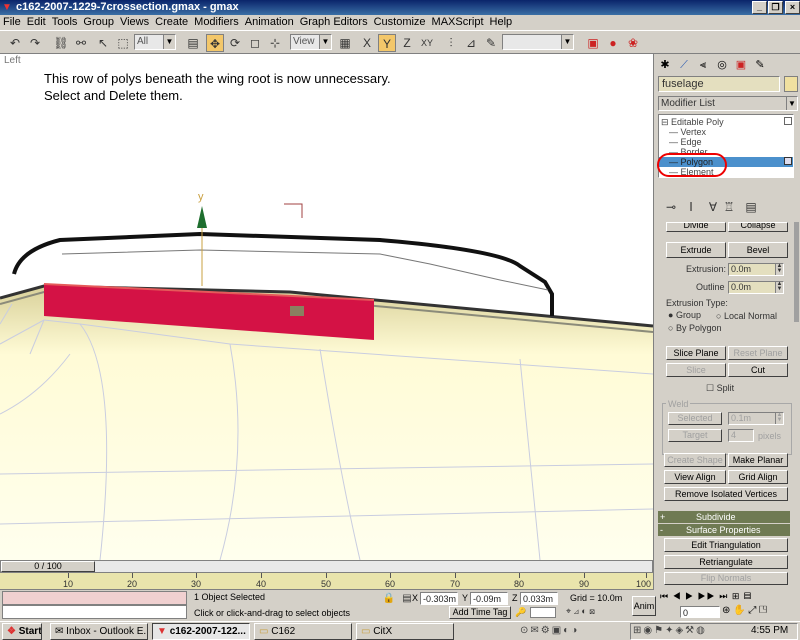 This screenshot has height=640, width=800. I want to click on reset-plane-button: Reset Plane, so click(758, 353).